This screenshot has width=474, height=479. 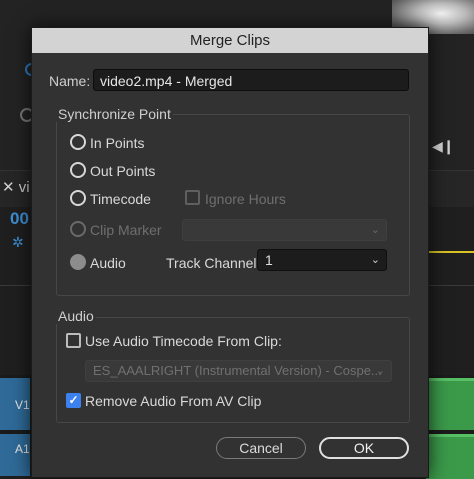 I want to click on track-label-a1: A1, so click(x=22, y=449).